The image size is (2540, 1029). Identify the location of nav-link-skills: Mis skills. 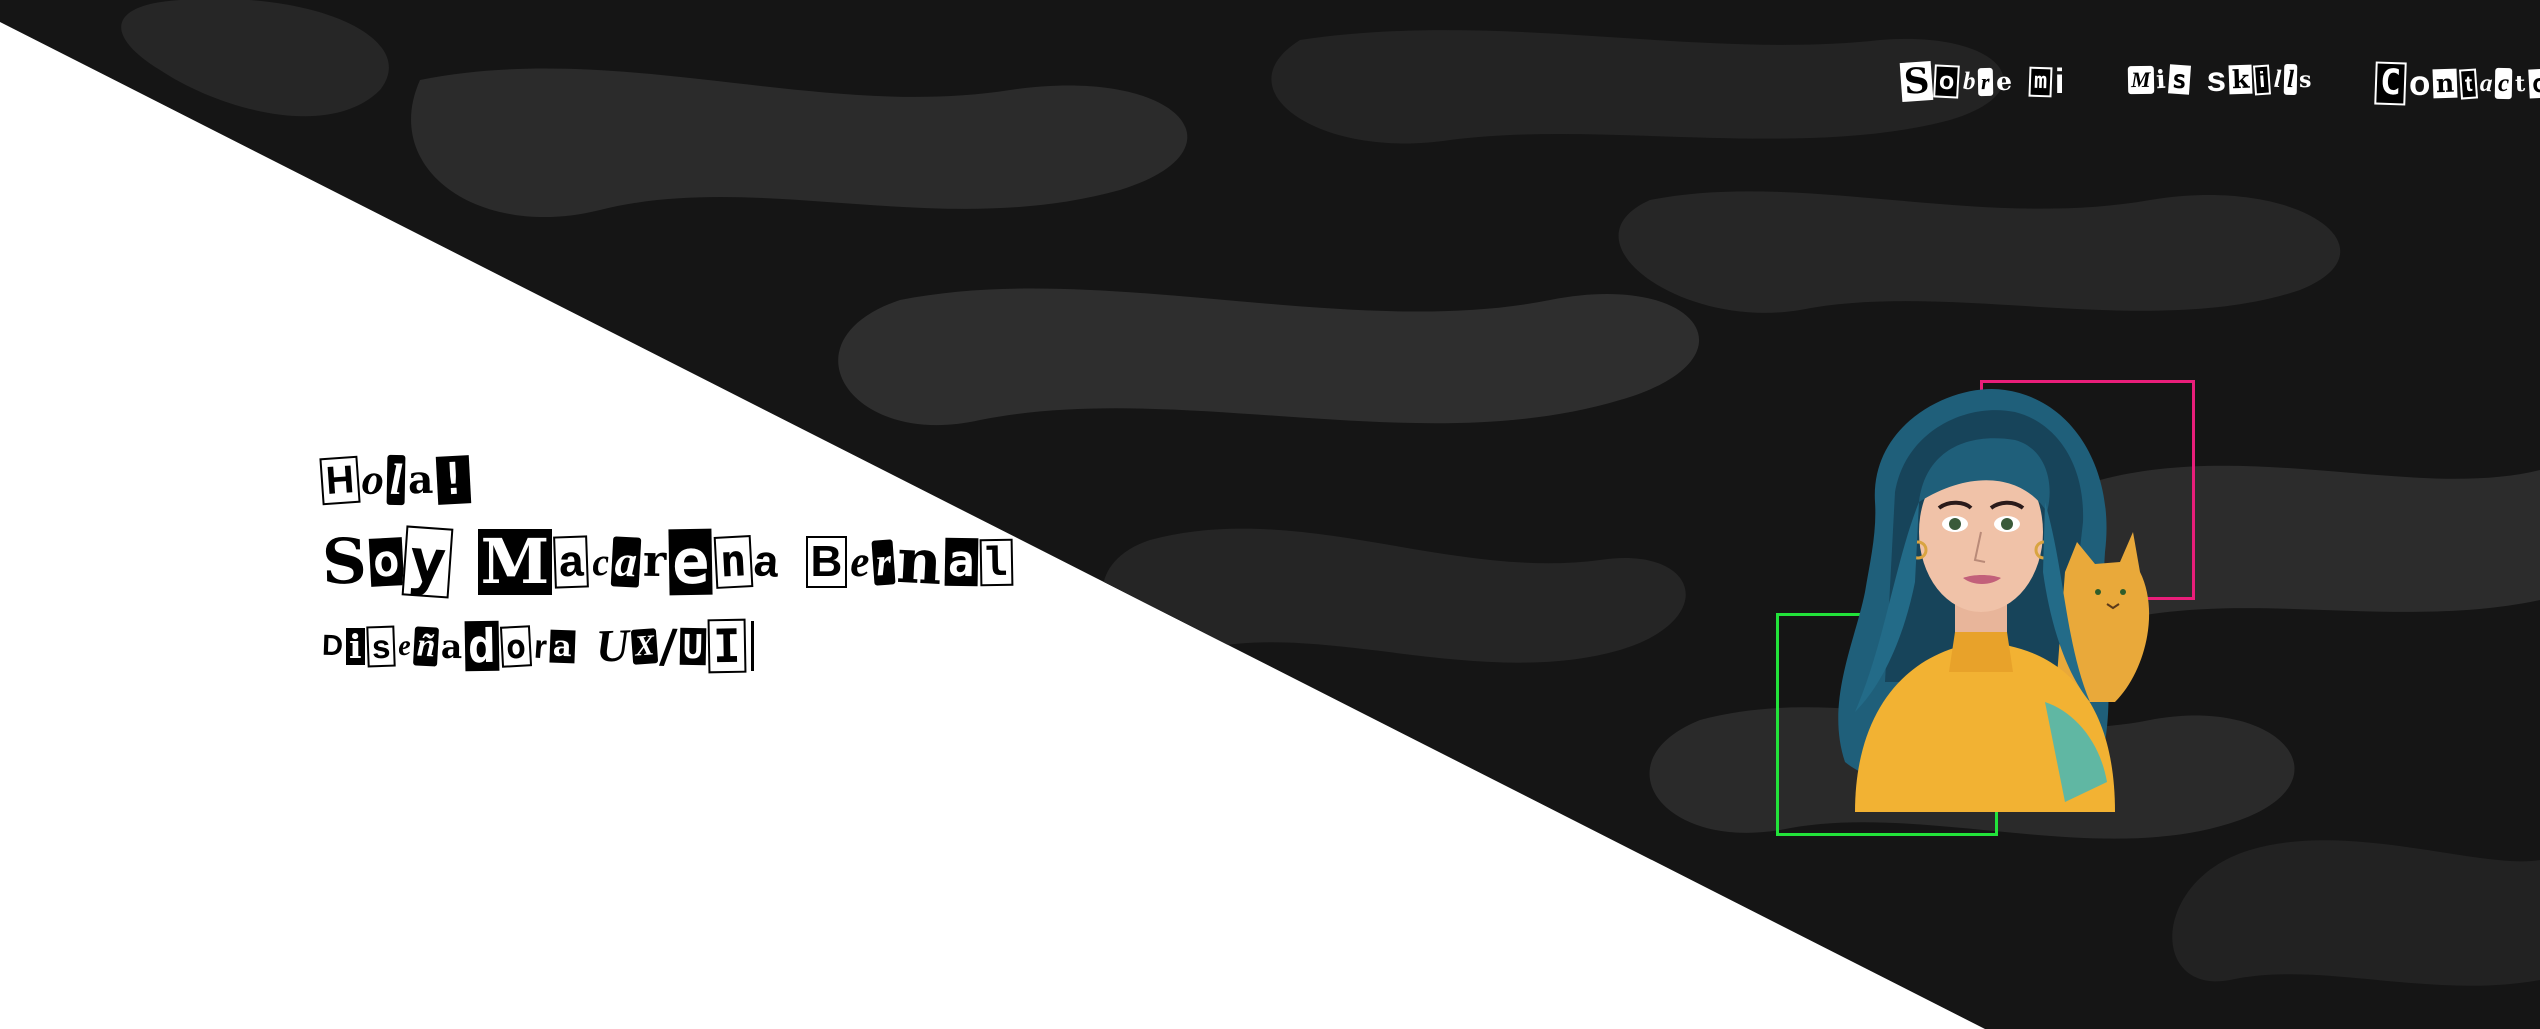
(2220, 83).